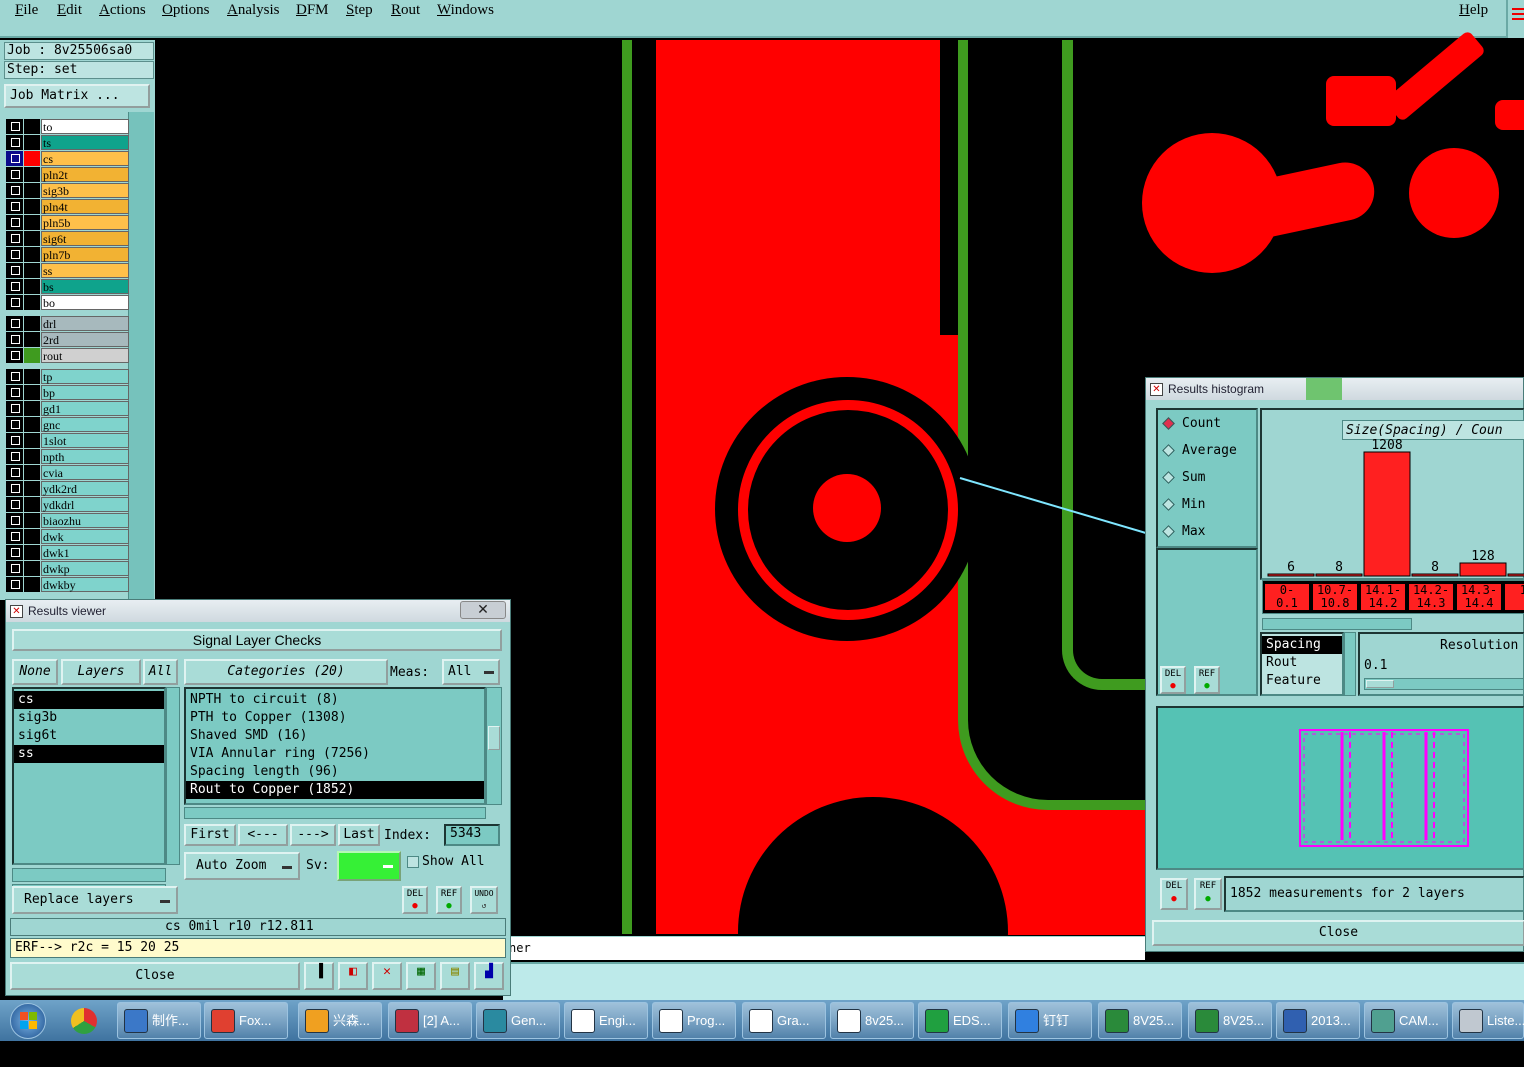 The height and width of the screenshot is (1067, 1524). I want to click on layer-row-ydkdrl: ydkdrl, so click(67, 504).